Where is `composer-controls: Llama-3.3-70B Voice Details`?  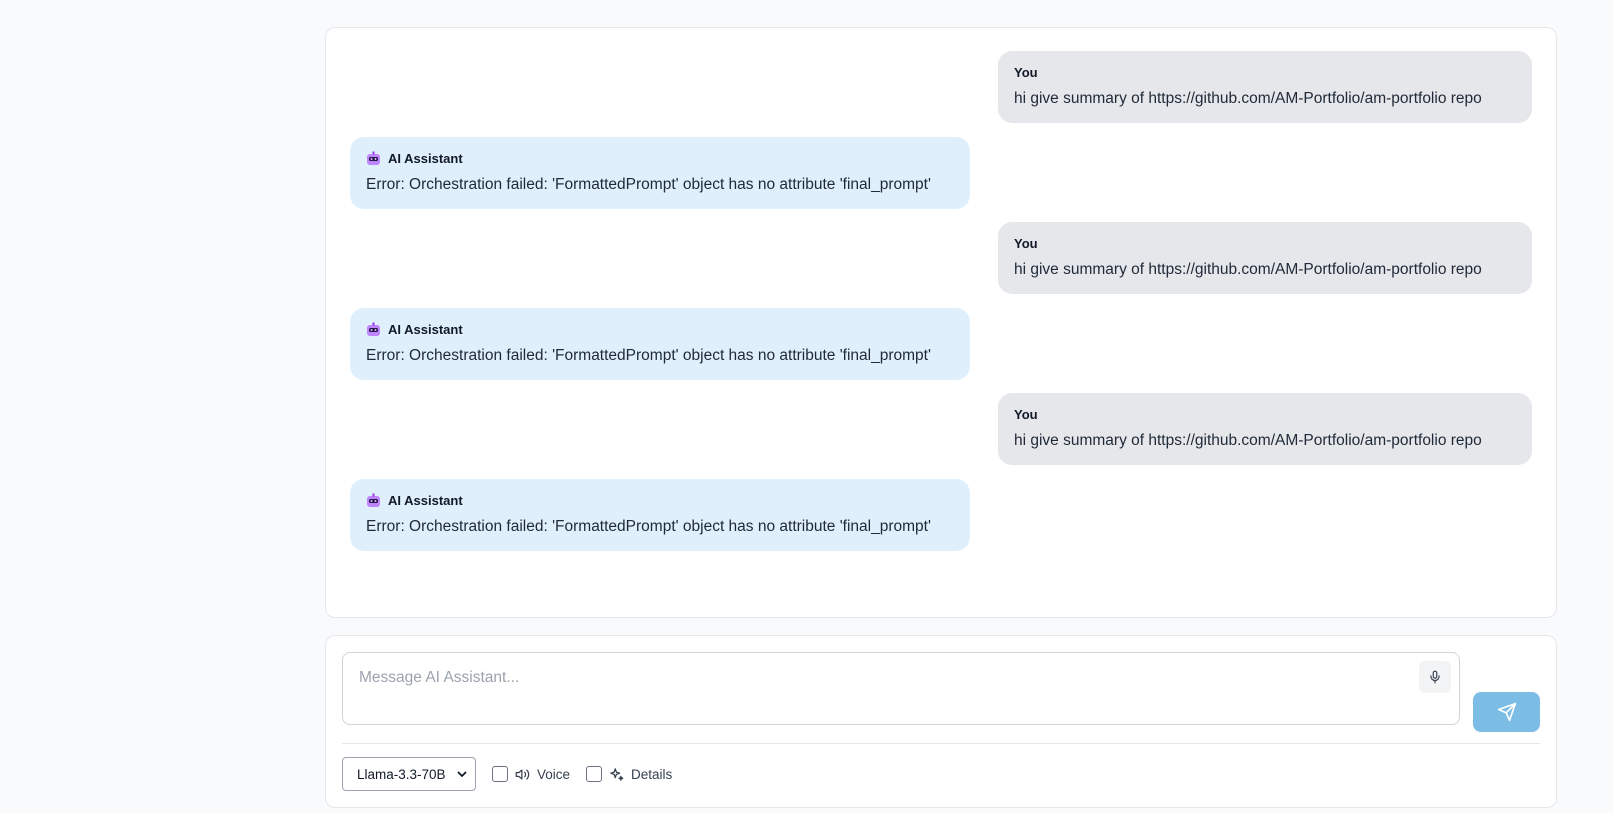
composer-controls: Llama-3.3-70B Voice Details is located at coordinates (507, 774).